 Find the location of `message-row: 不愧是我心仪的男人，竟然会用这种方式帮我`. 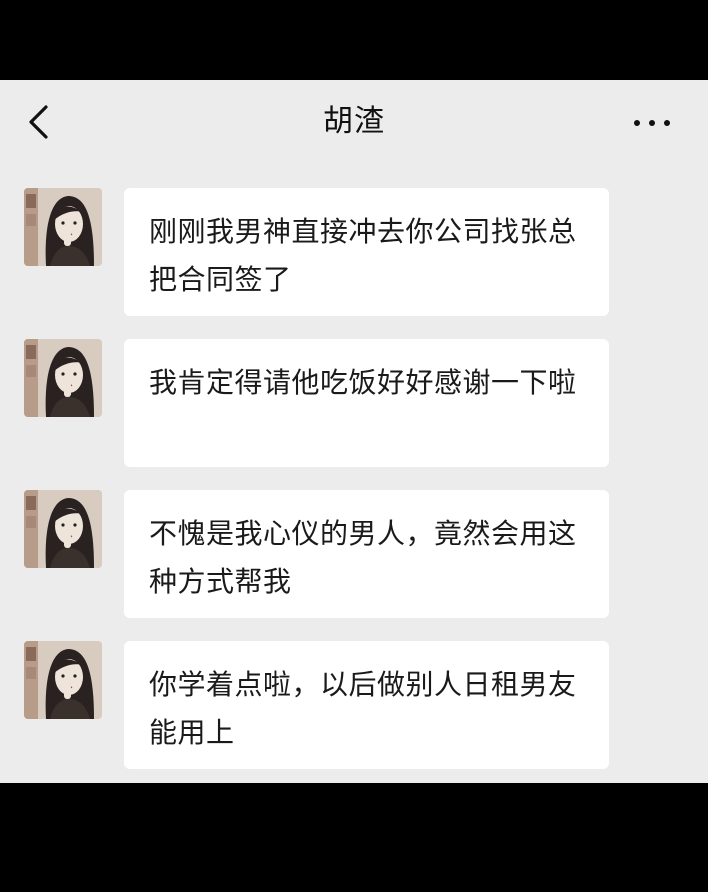

message-row: 不愧是我心仪的男人，竟然会用这种方式帮我 is located at coordinates (354, 555).